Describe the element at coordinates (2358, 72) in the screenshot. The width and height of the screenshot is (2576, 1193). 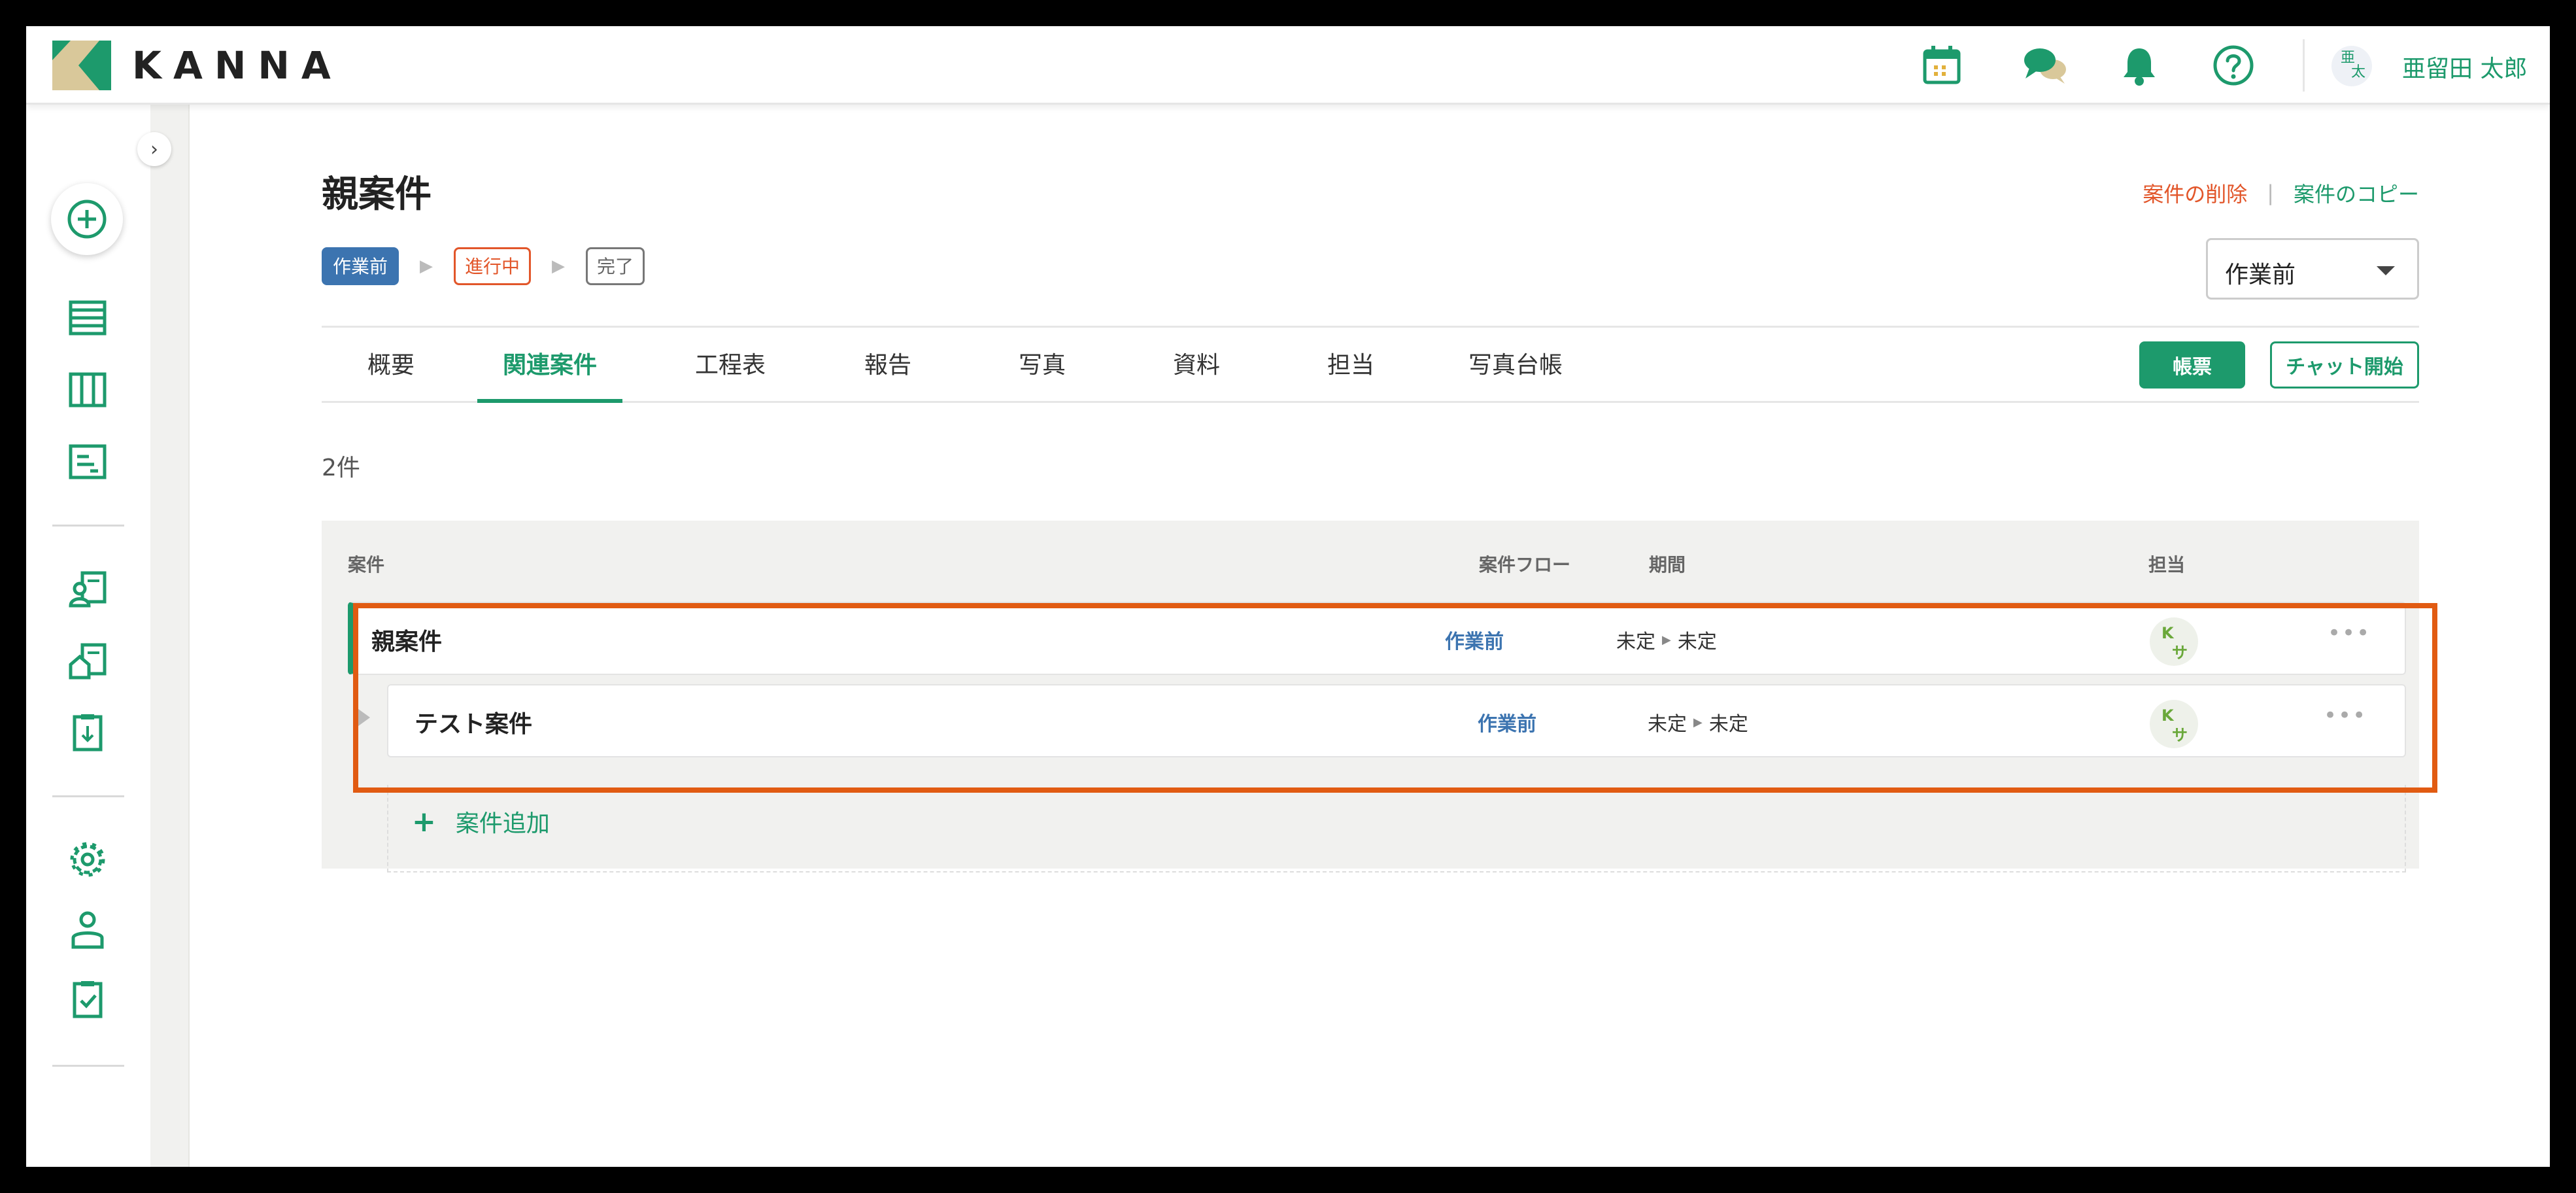
I see `avatar-text-bottom: 太` at that location.